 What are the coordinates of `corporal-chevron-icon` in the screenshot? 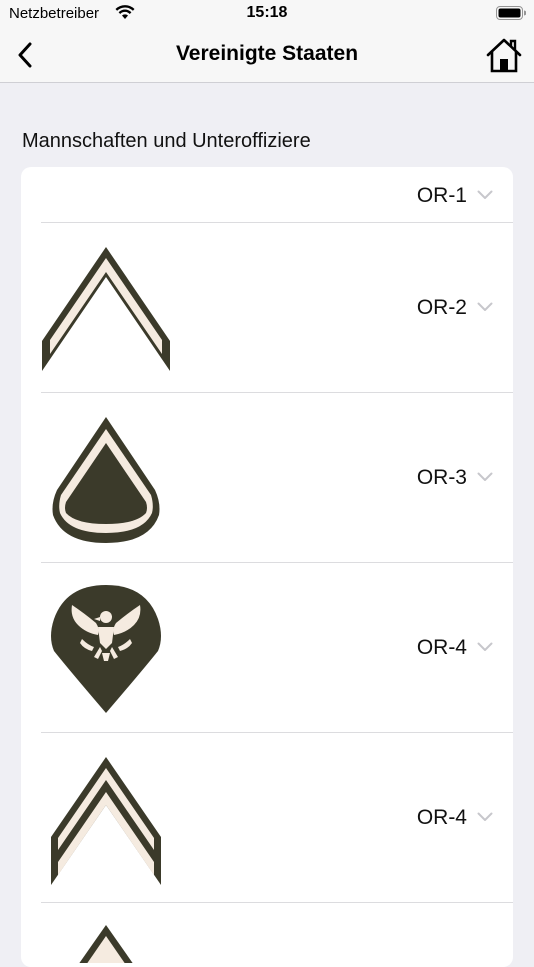 It's located at (106, 821).